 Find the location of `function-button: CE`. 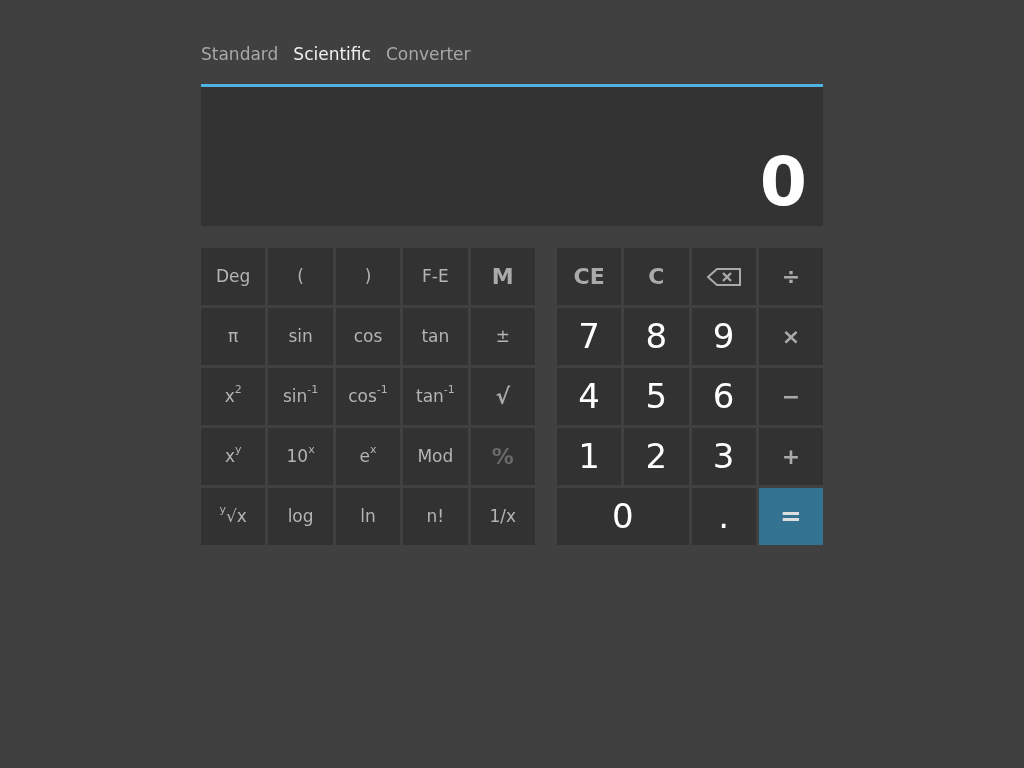

function-button: CE is located at coordinates (589, 276).